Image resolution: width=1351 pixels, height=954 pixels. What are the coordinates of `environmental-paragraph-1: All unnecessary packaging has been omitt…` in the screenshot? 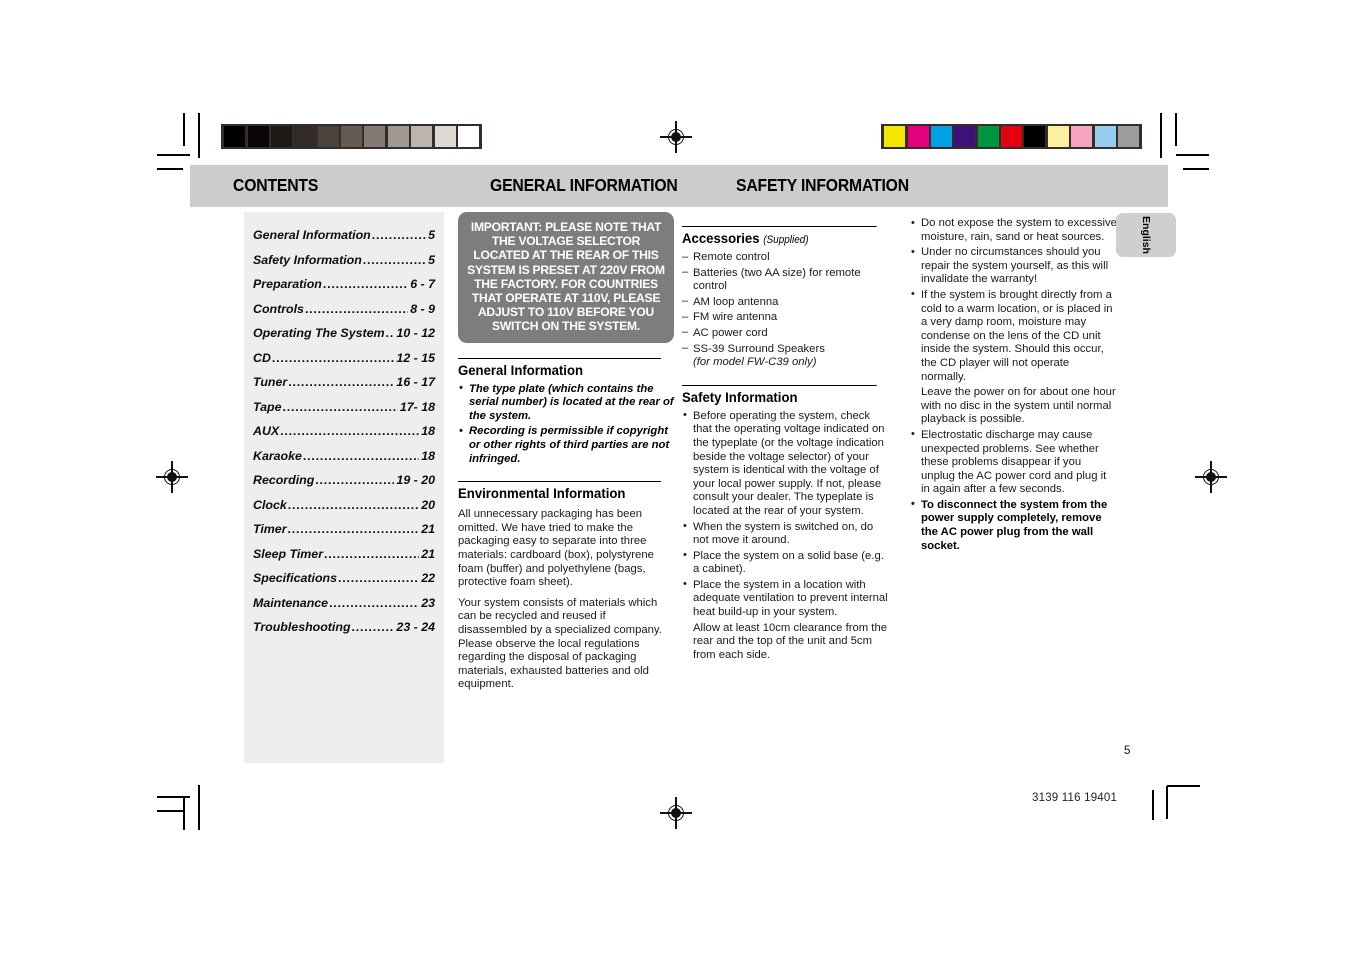 It's located at (556, 548).